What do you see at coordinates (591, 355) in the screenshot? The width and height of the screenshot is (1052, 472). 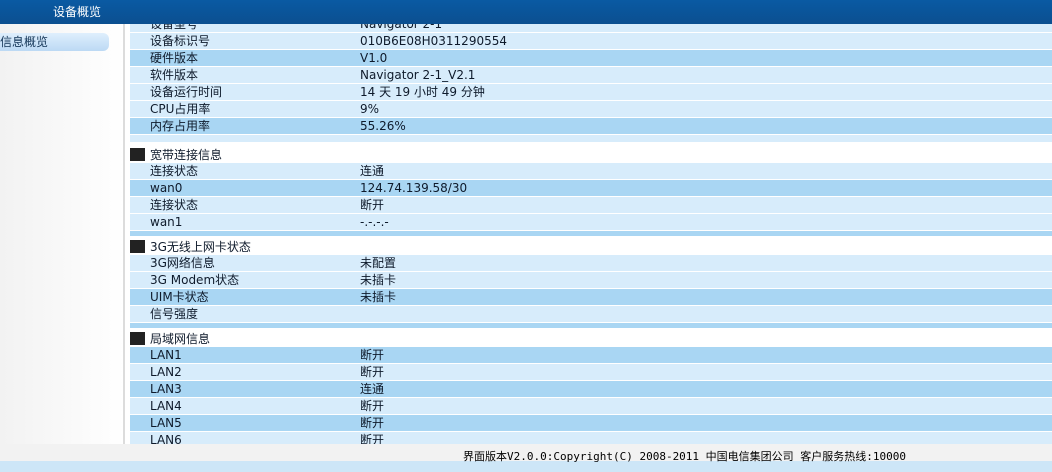 I see `table-row: LAN1 断开` at bounding box center [591, 355].